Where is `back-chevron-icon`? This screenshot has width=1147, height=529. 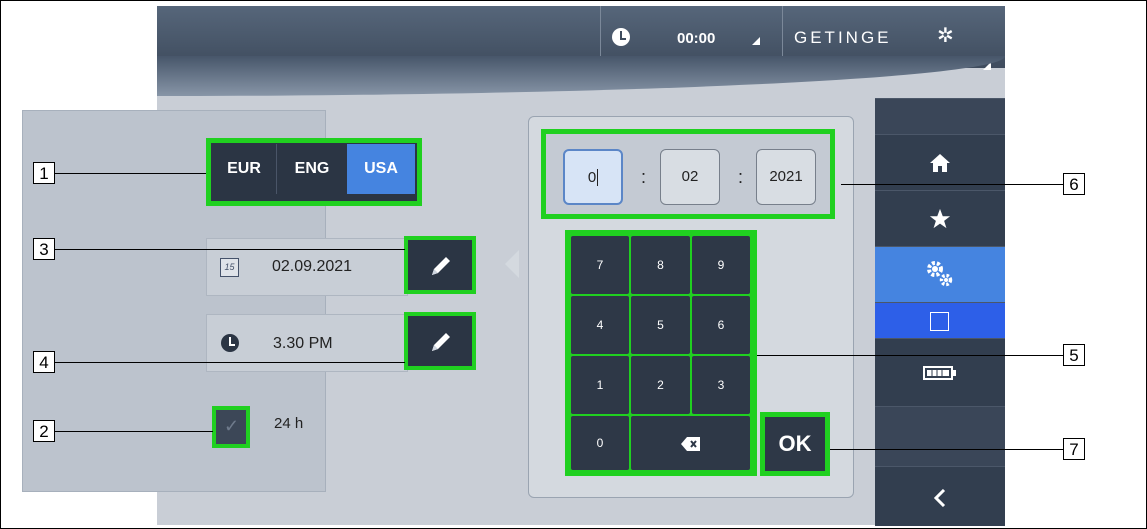
back-chevron-icon is located at coordinates (940, 498).